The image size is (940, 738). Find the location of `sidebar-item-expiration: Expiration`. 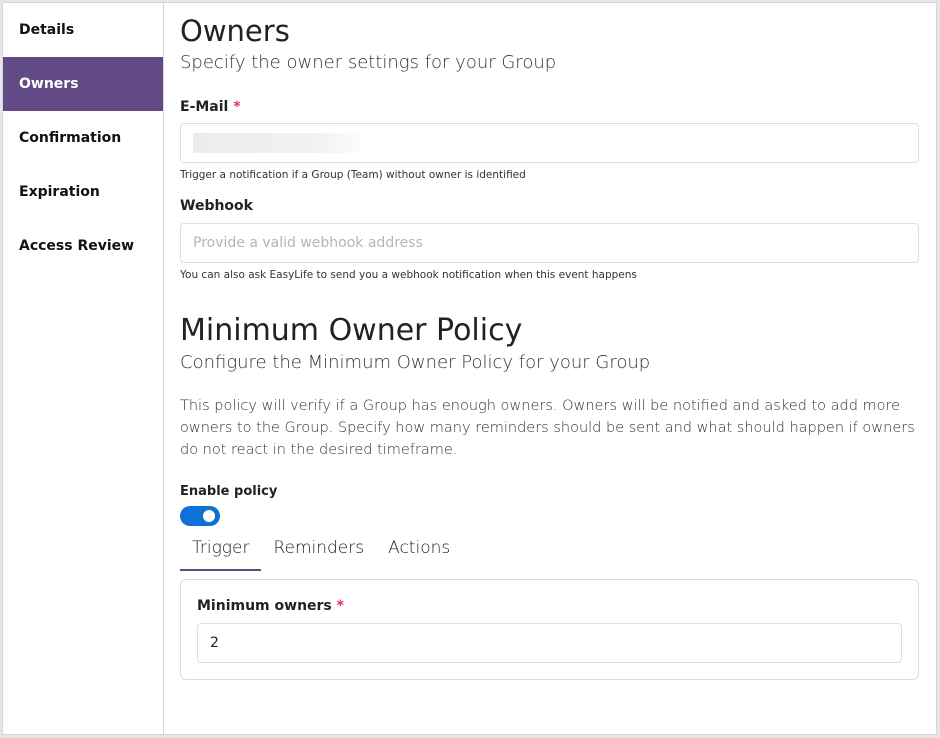

sidebar-item-expiration: Expiration is located at coordinates (83, 192).